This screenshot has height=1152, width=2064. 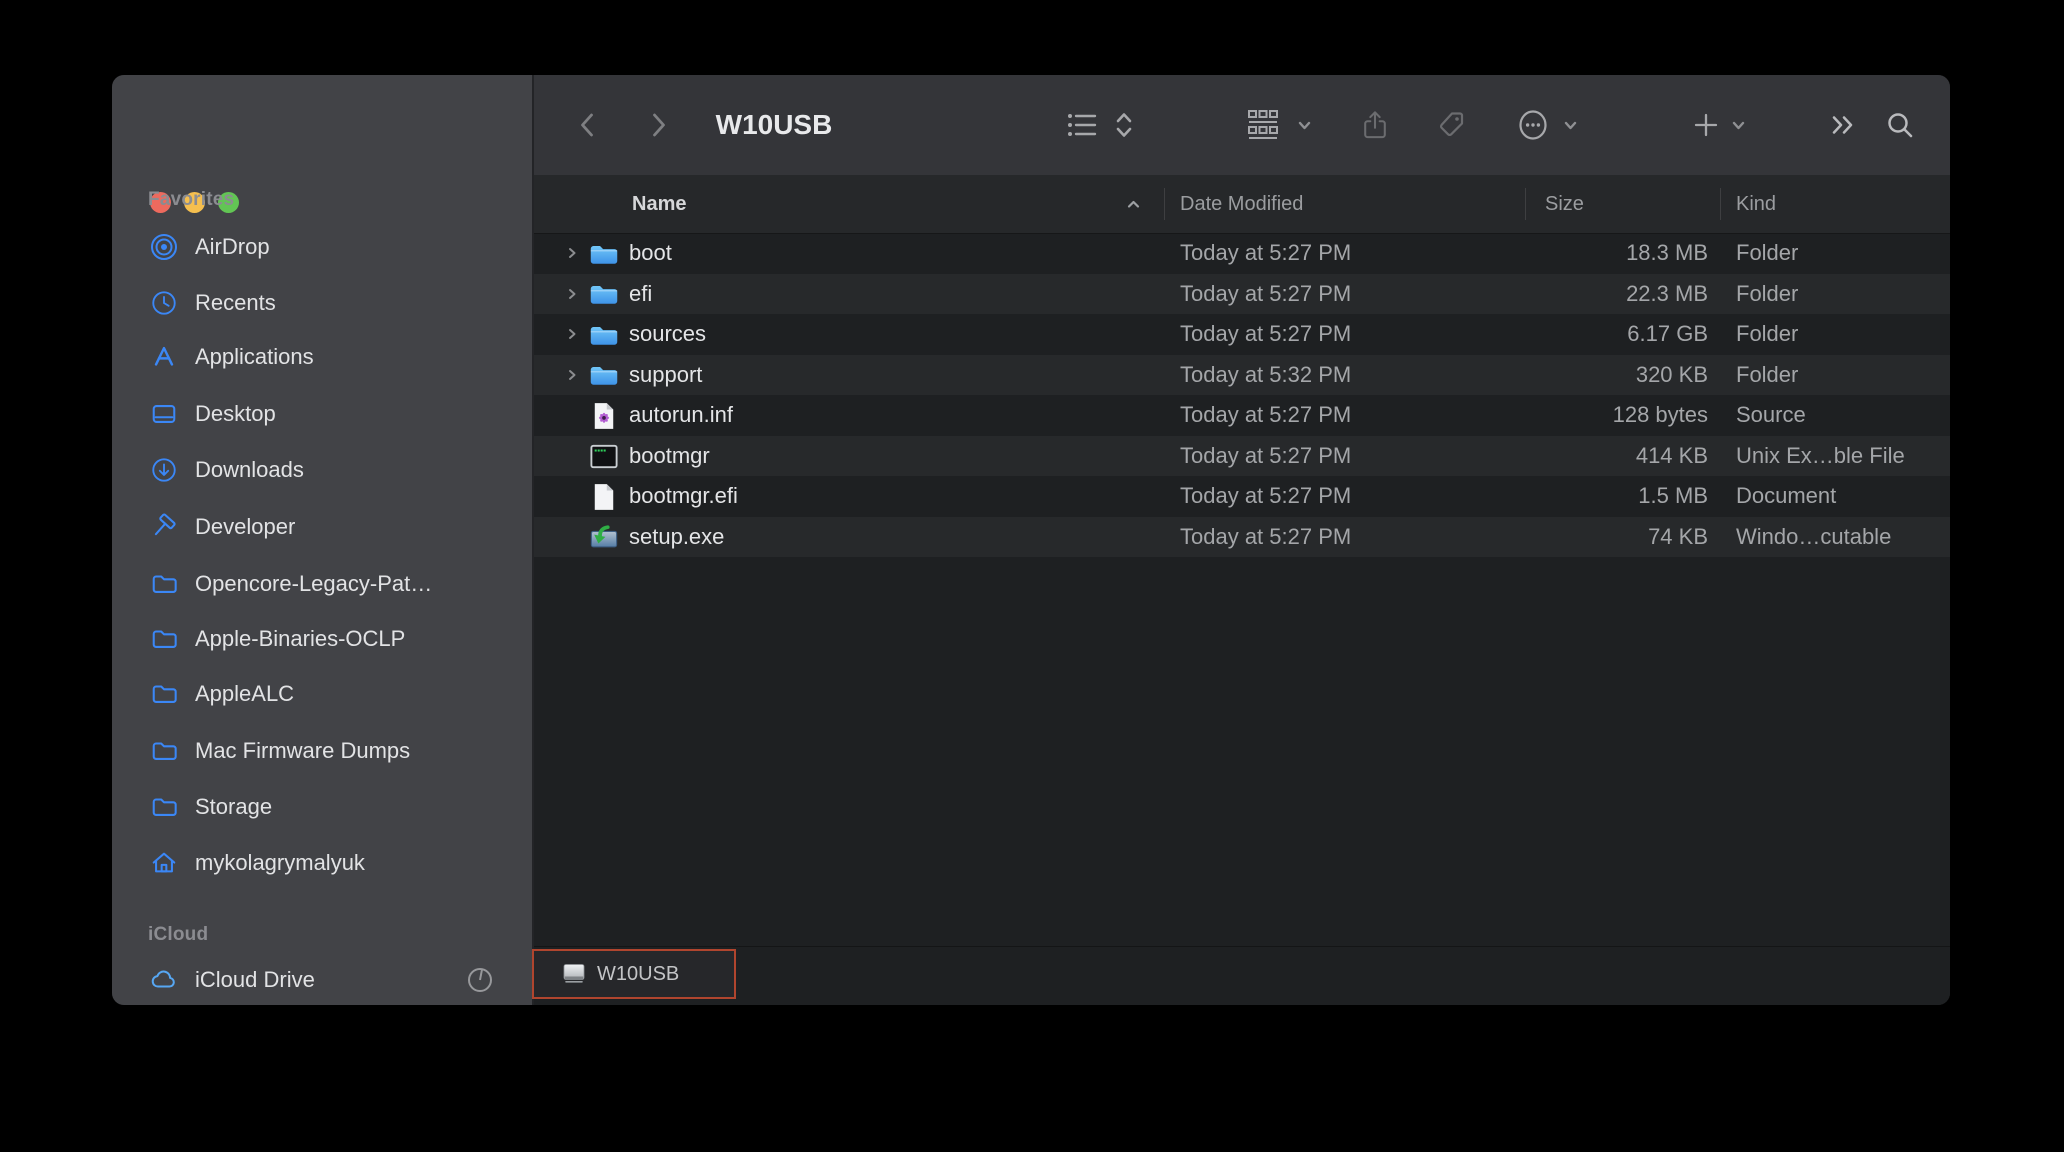 I want to click on file-size: 1.5 MB, so click(x=1673, y=495).